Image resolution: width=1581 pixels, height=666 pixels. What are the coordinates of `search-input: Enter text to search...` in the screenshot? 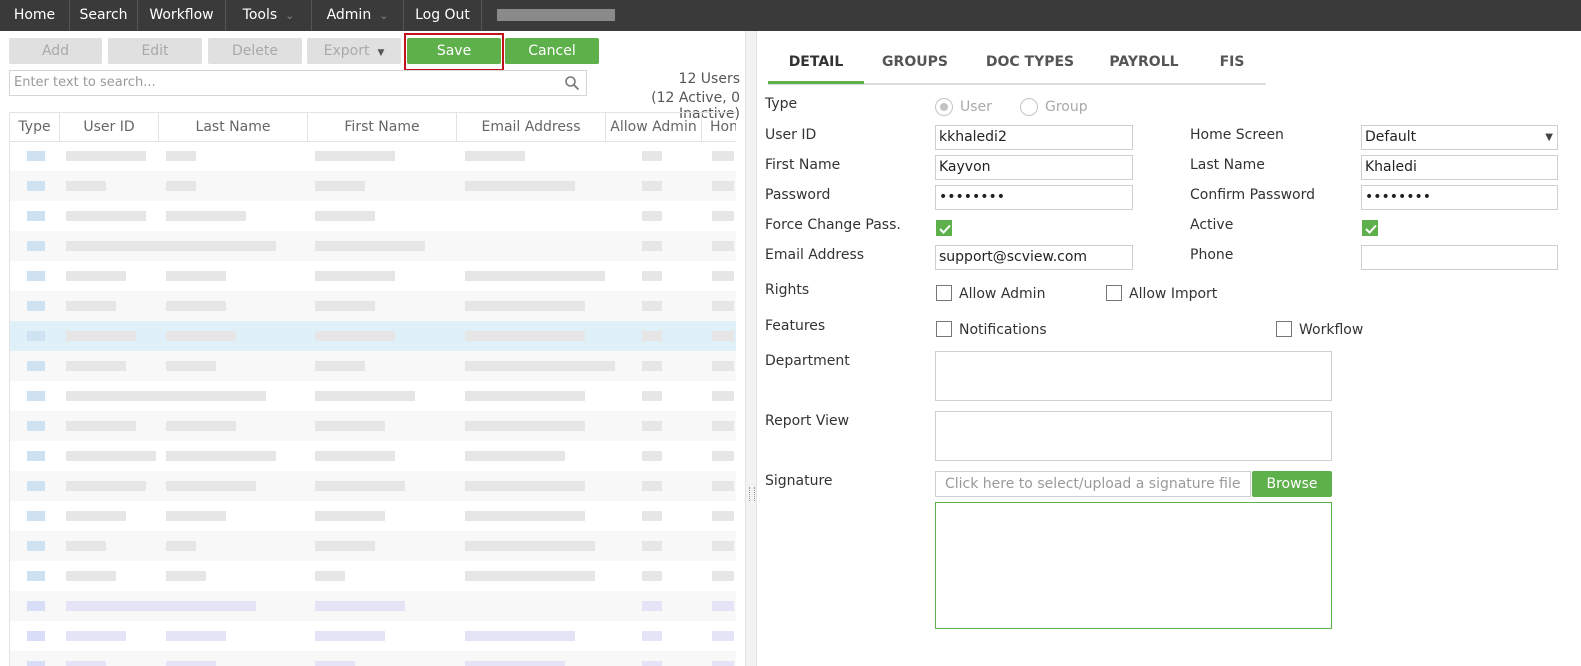 It's located at (85, 82).